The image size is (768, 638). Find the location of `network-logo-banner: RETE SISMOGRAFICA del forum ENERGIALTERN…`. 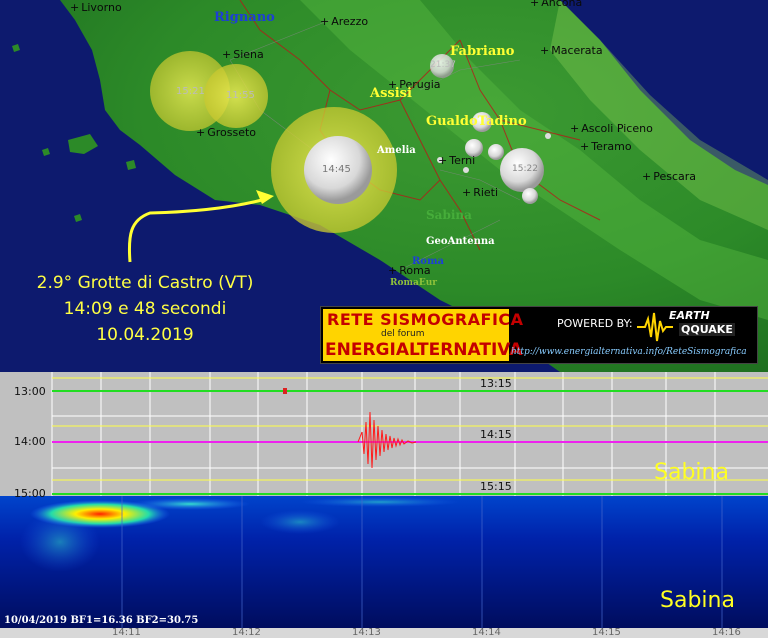

network-logo-banner: RETE SISMOGRAFICA del forum ENERGIALTERN… is located at coordinates (539, 335).